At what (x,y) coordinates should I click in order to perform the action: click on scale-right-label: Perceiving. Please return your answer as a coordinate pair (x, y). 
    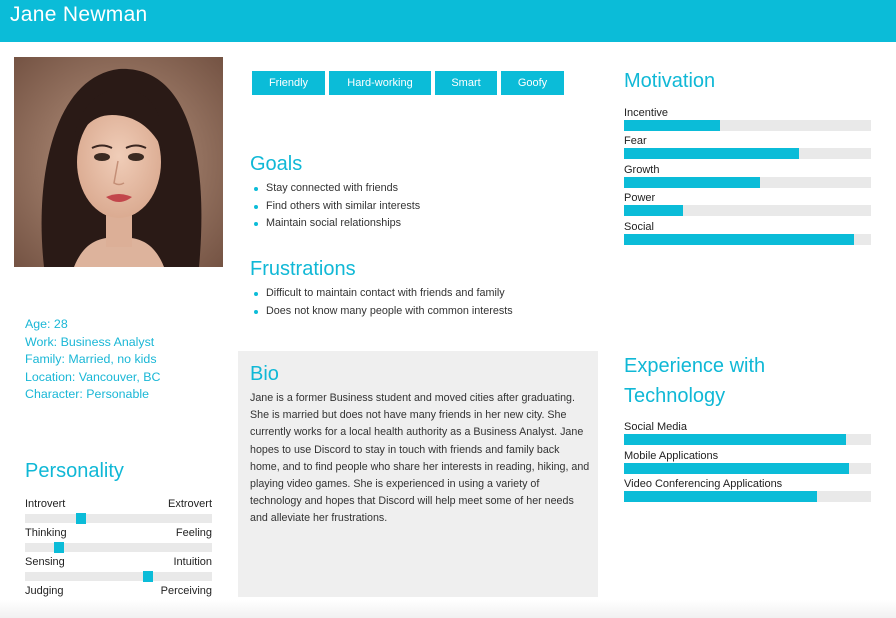
    Looking at the image, I should click on (186, 591).